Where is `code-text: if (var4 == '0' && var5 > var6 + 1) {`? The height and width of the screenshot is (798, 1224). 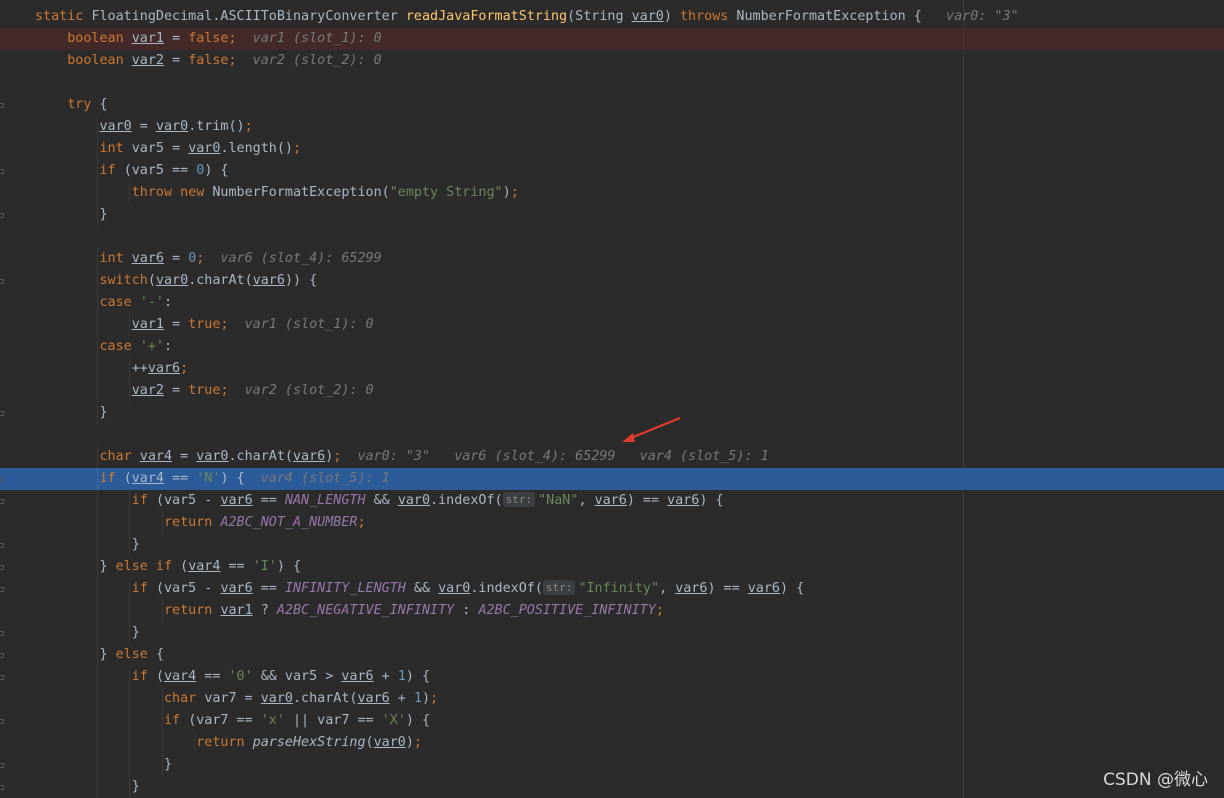 code-text: if (var4 == '0' && var5 > var6 + 1) { is located at coordinates (232, 677).